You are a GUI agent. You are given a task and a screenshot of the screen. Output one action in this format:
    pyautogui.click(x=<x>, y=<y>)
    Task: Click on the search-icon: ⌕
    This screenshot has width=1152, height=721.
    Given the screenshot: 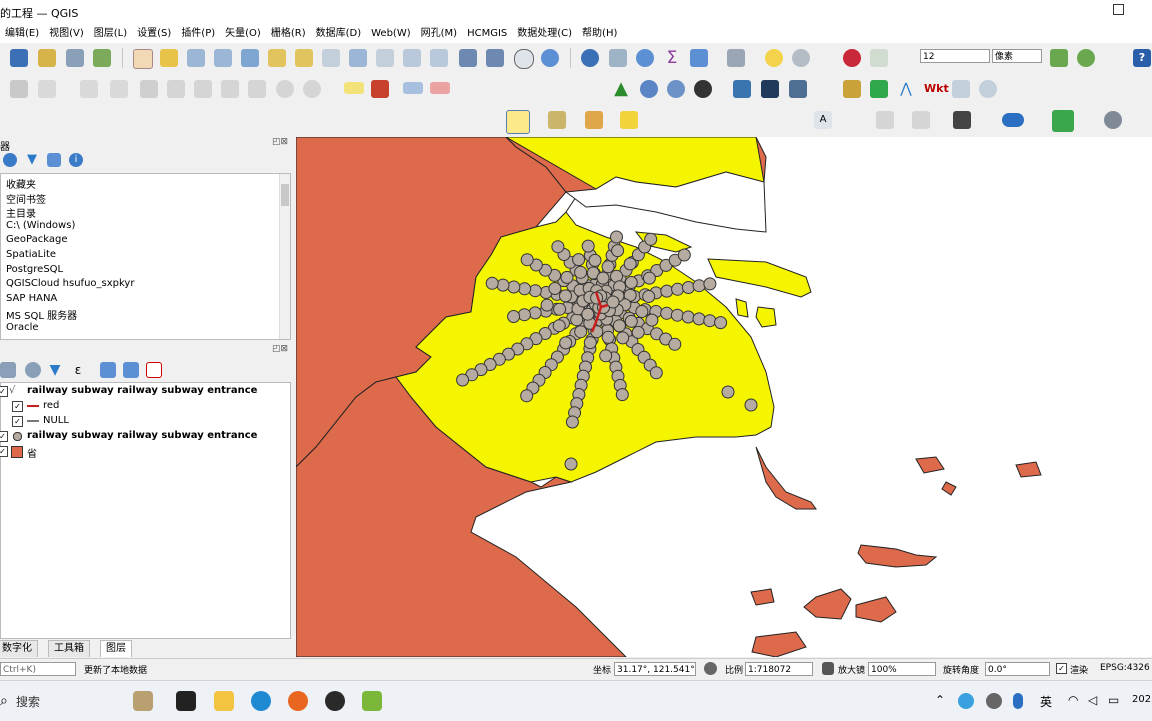 What is the action you would take?
    pyautogui.click(x=4, y=701)
    